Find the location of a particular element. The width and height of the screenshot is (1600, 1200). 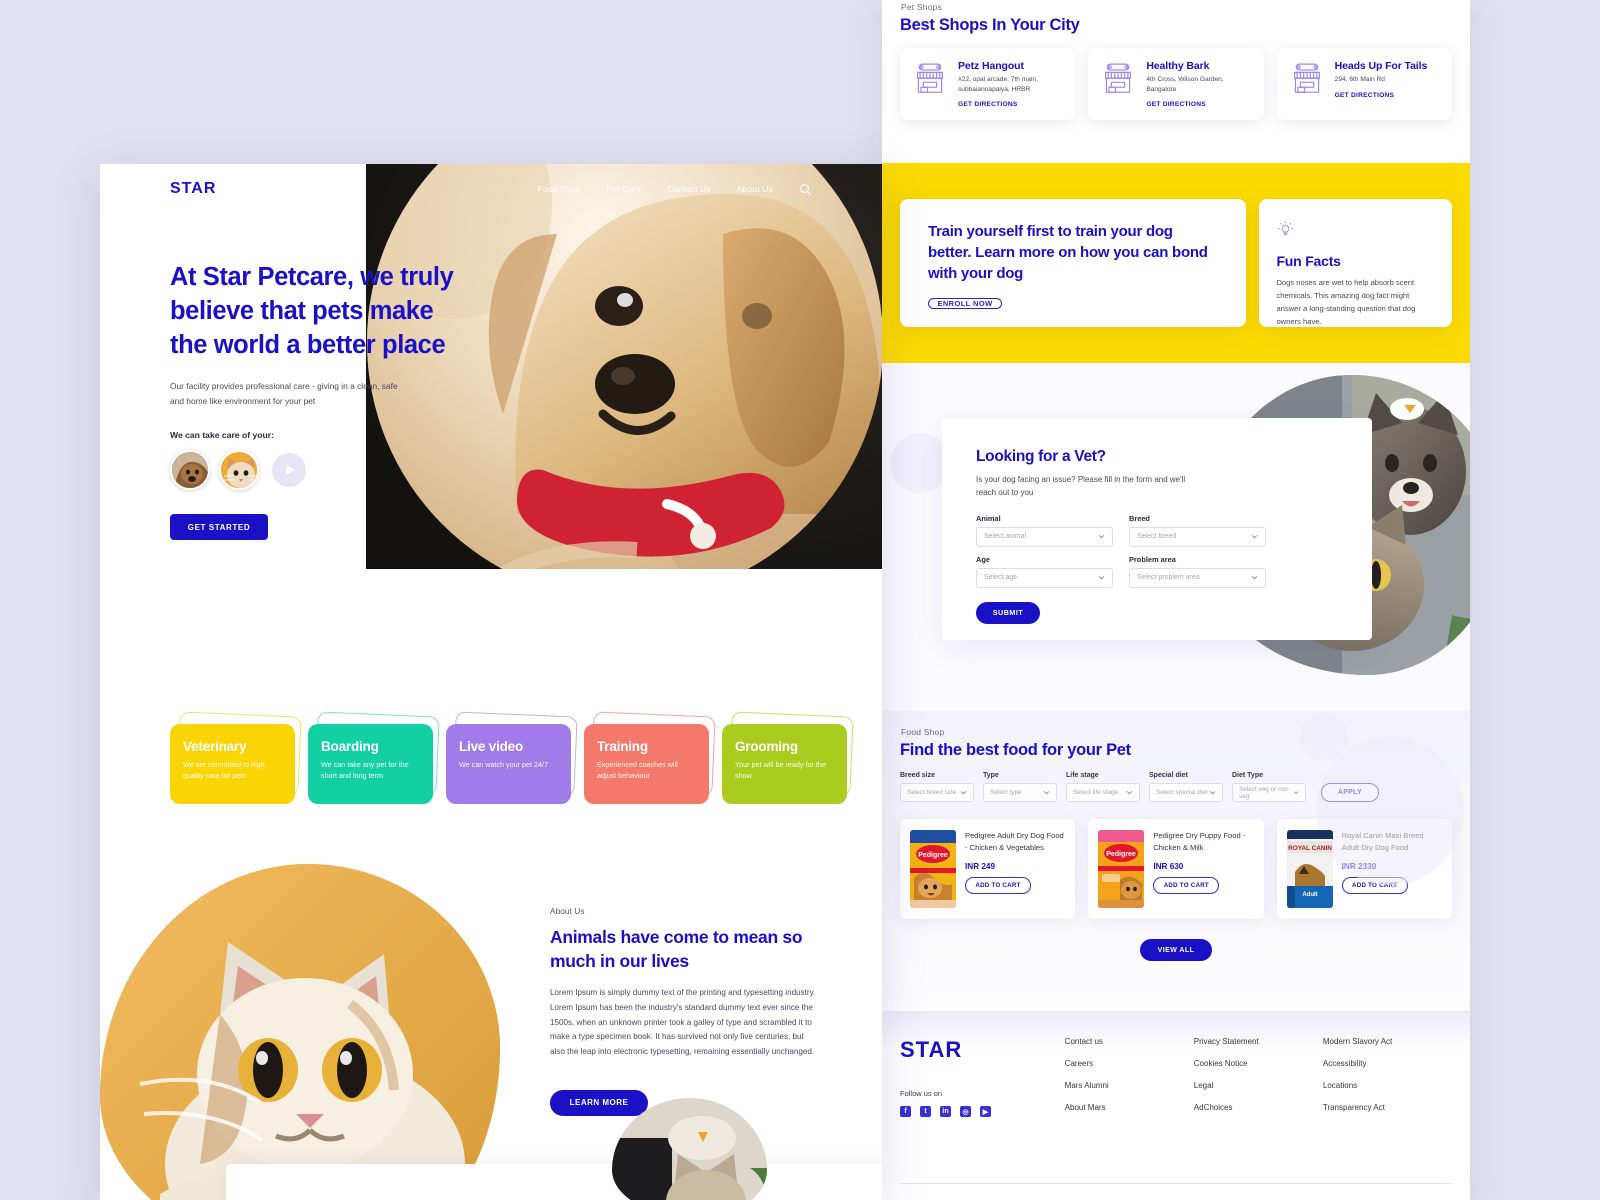

footer-link: About Mars is located at coordinates (1129, 1107).